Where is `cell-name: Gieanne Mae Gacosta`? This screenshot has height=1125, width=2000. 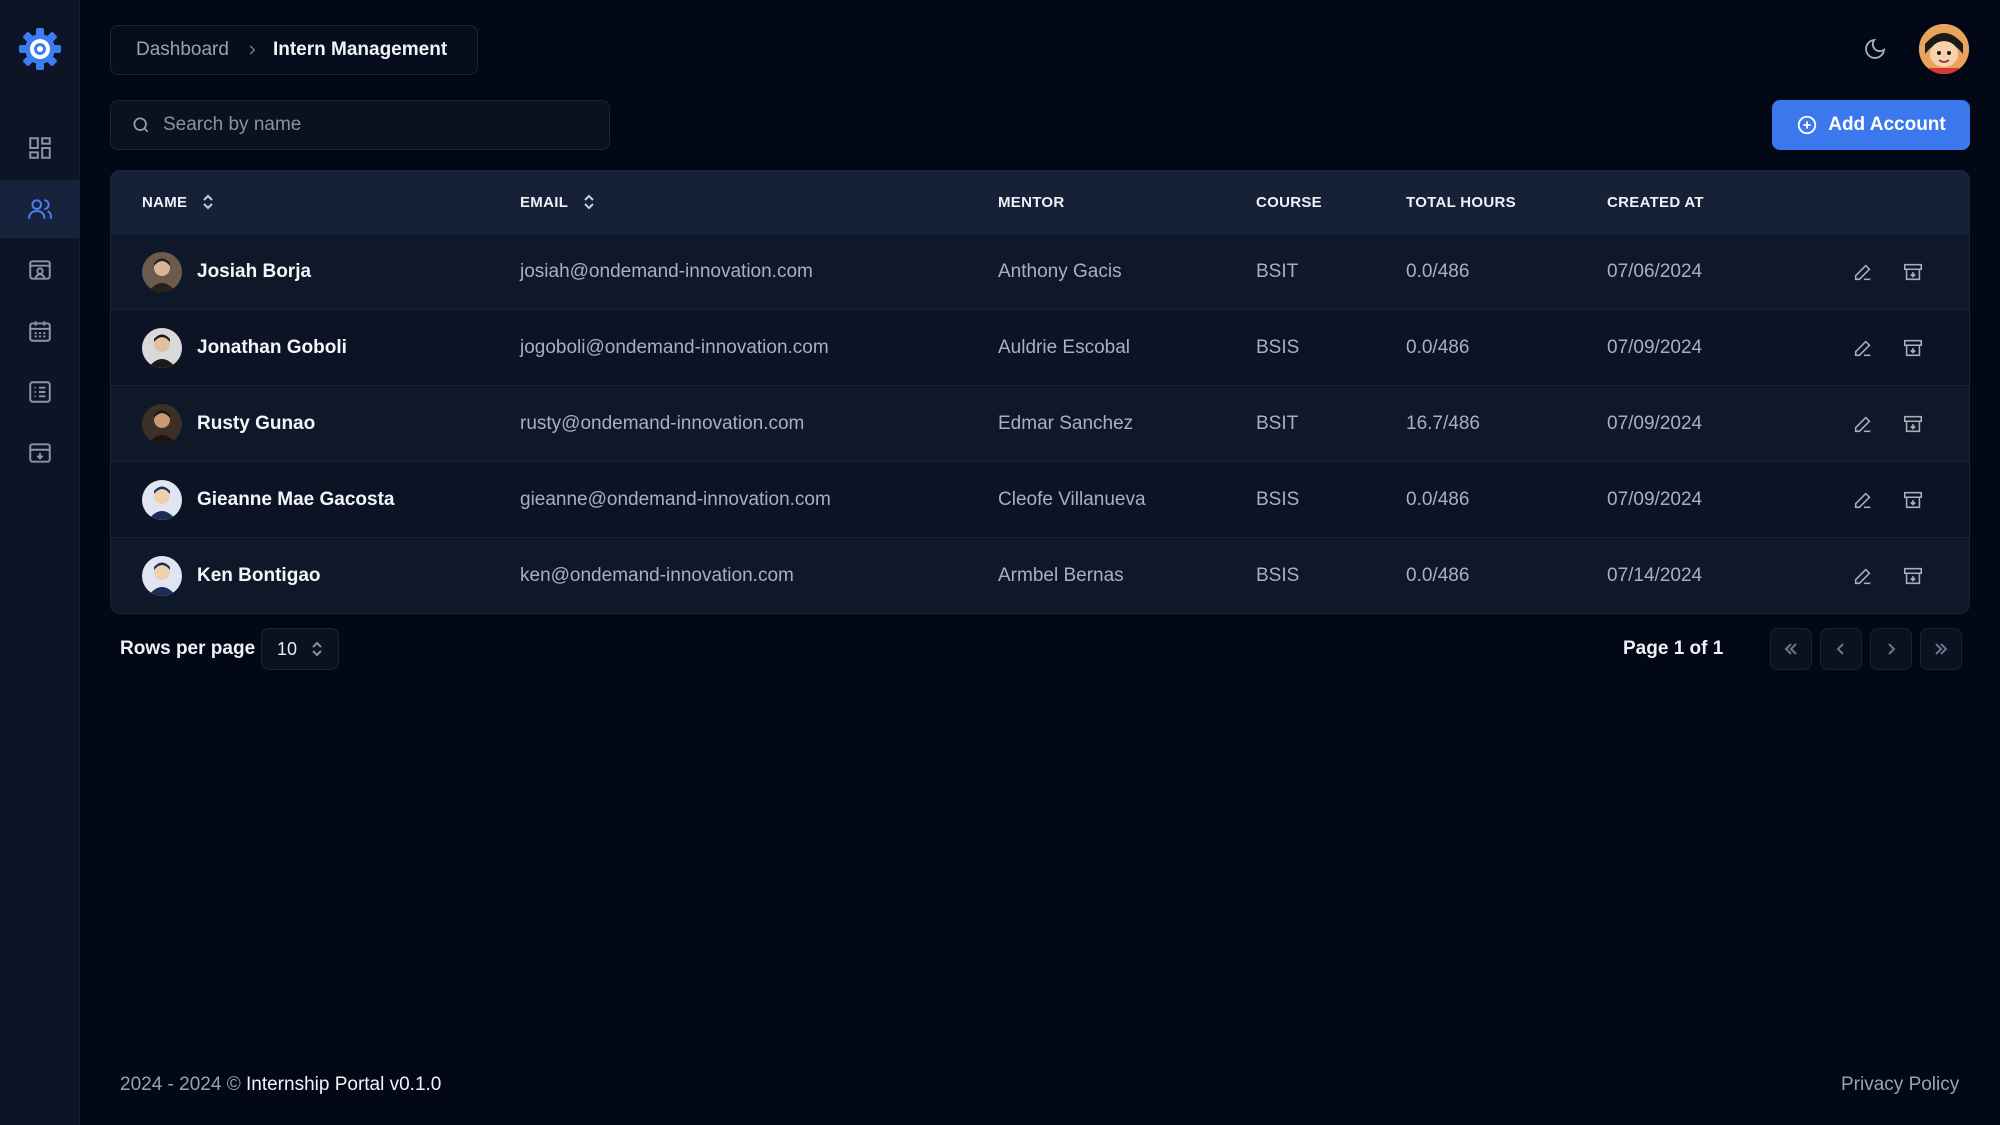 cell-name: Gieanne Mae Gacosta is located at coordinates (268, 500).